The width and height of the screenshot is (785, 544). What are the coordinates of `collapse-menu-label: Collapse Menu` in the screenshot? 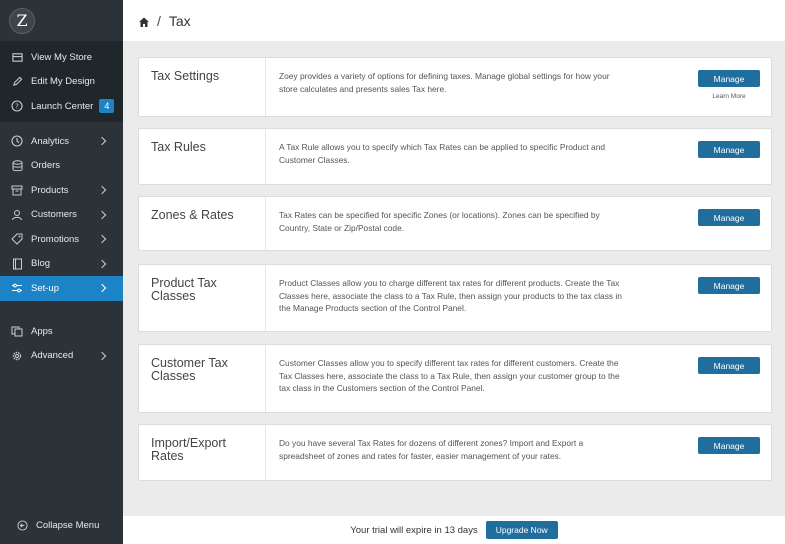 It's located at (68, 526).